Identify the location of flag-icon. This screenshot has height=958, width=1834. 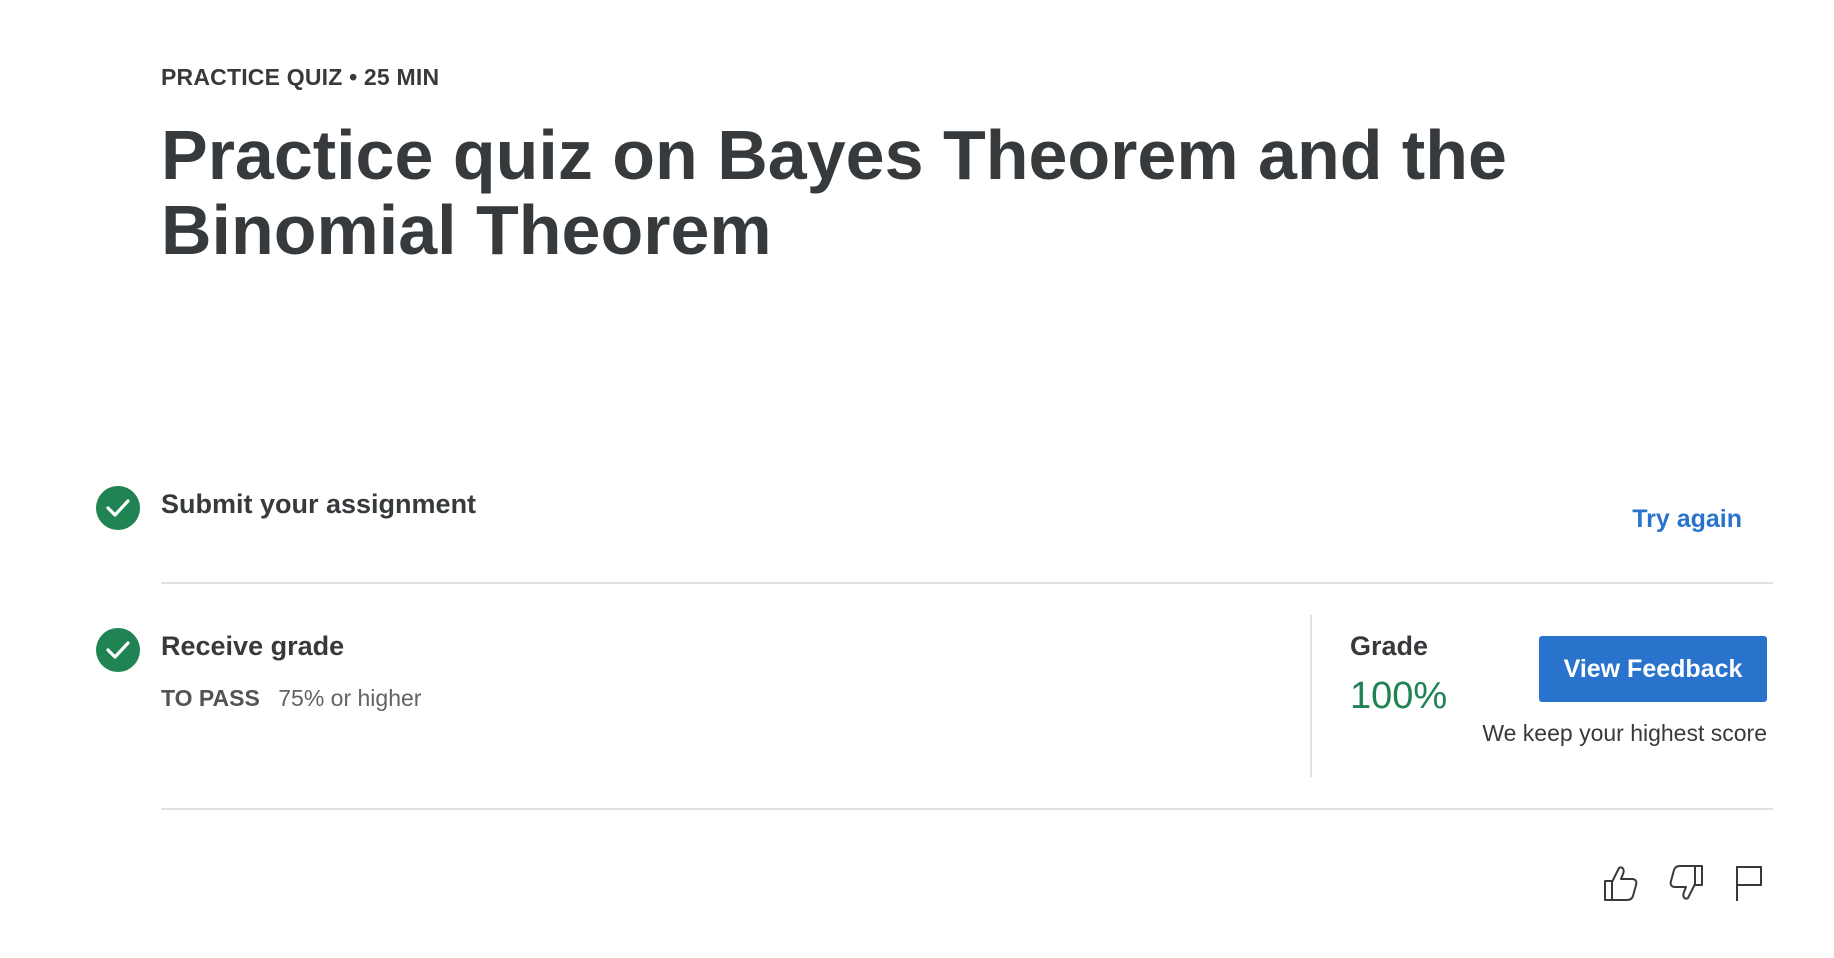
(1749, 883).